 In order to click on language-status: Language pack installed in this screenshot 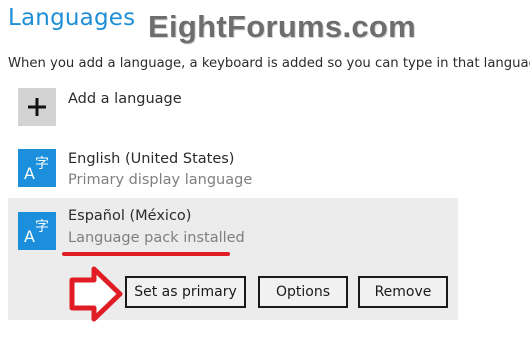, I will do `click(156, 238)`.